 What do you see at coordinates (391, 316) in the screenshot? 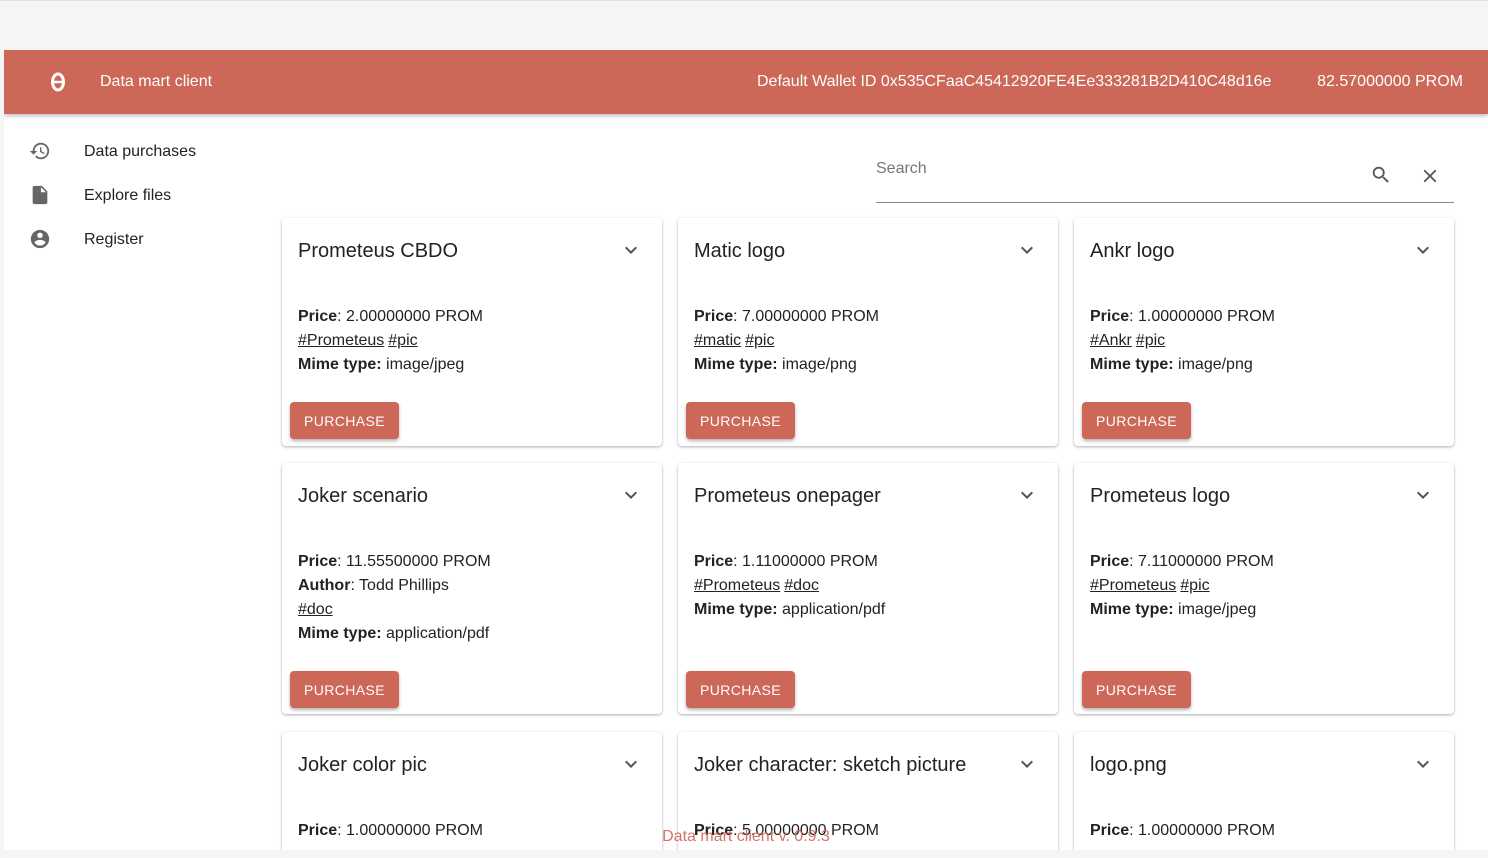
I see `price-row: Price: 2.00000000 PROM` at bounding box center [391, 316].